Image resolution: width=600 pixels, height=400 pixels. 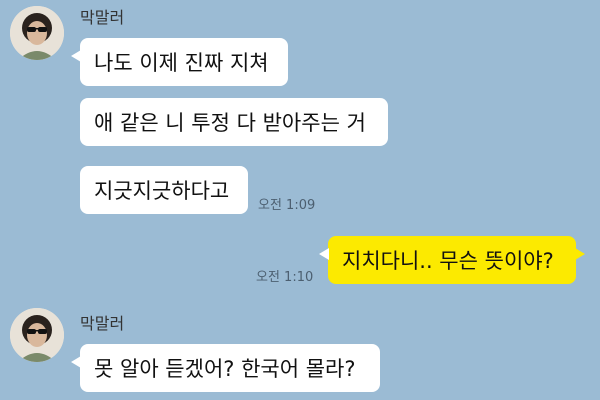 I want to click on incoming-message: 나도 이제 진짜 지쳐, so click(x=179, y=62).